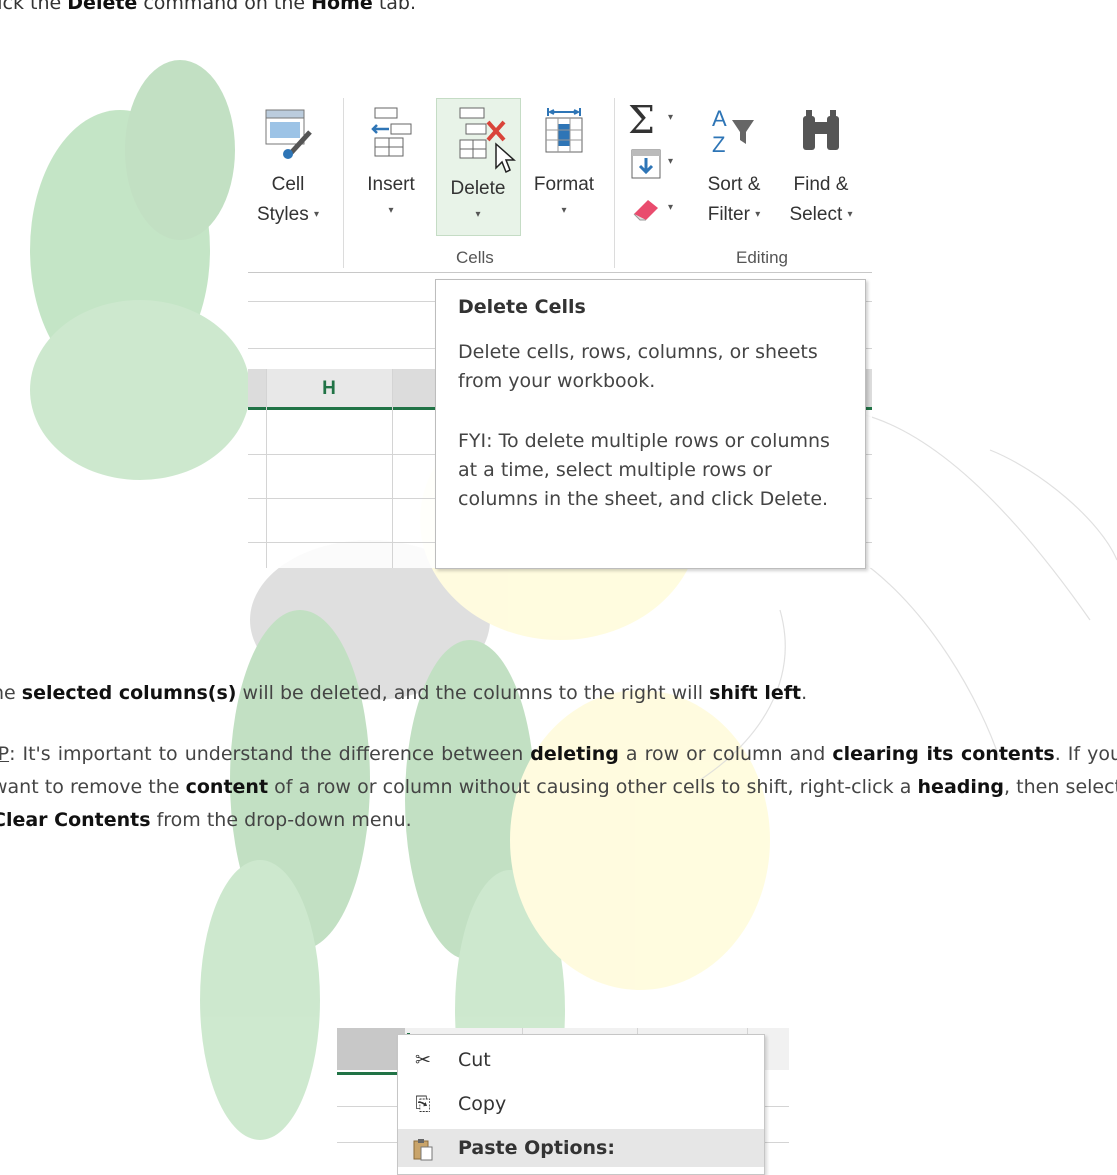 This screenshot has height=1175, width=1117. What do you see at coordinates (288, 134) in the screenshot?
I see `cell-styles-icon` at bounding box center [288, 134].